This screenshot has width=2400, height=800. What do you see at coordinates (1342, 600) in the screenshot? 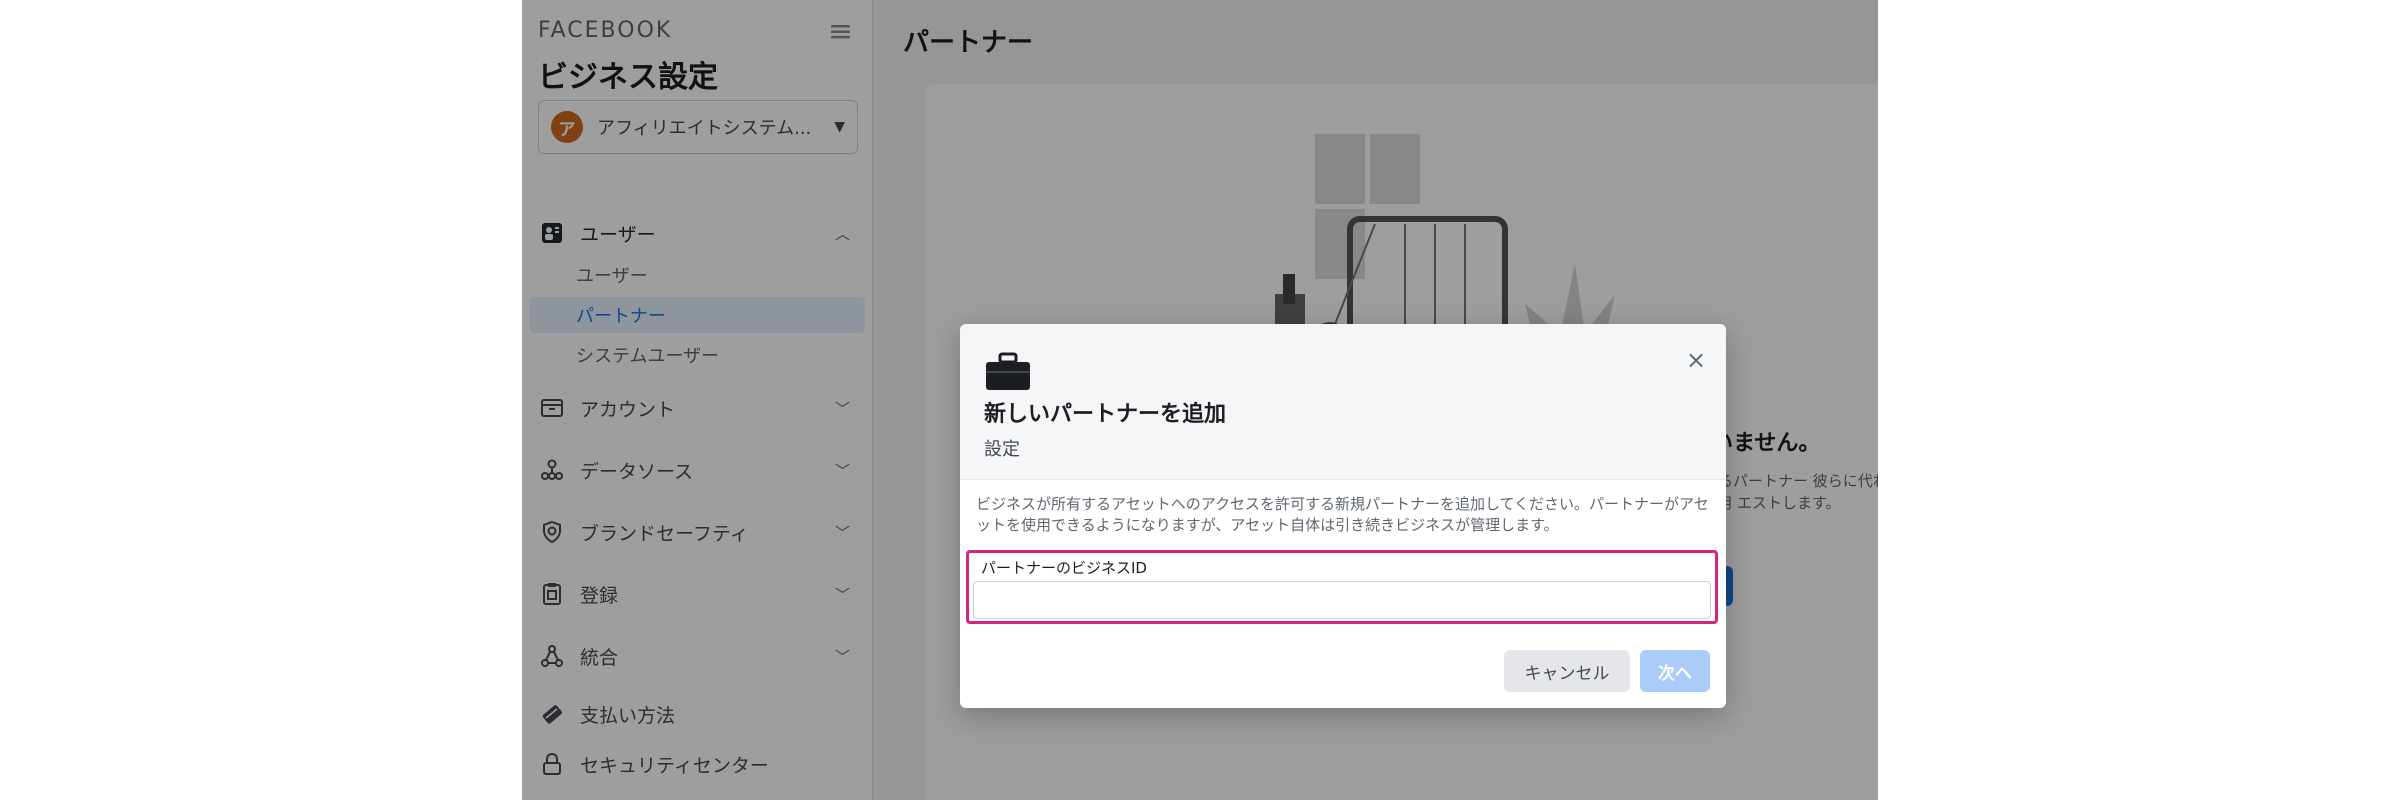
I see `business-id-input` at bounding box center [1342, 600].